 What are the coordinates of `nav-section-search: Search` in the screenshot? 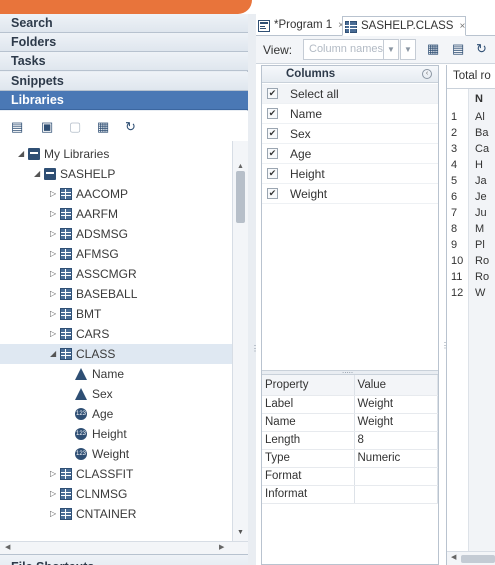 It's located at (124, 23).